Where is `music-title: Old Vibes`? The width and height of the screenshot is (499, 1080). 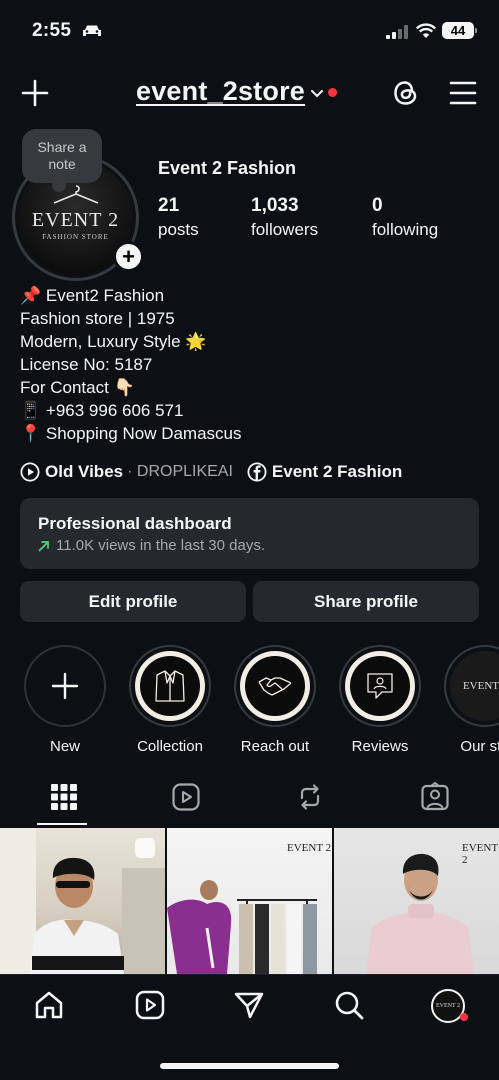
music-title: Old Vibes is located at coordinates (84, 472).